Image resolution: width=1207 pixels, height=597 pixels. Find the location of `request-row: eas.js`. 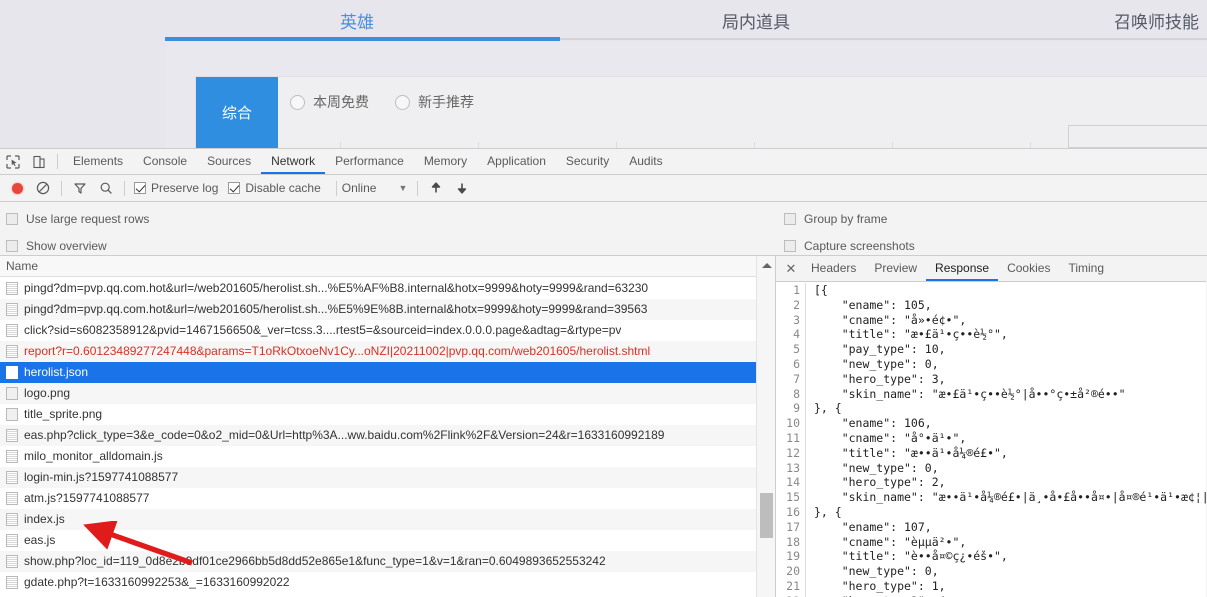

request-row: eas.js is located at coordinates (378, 540).